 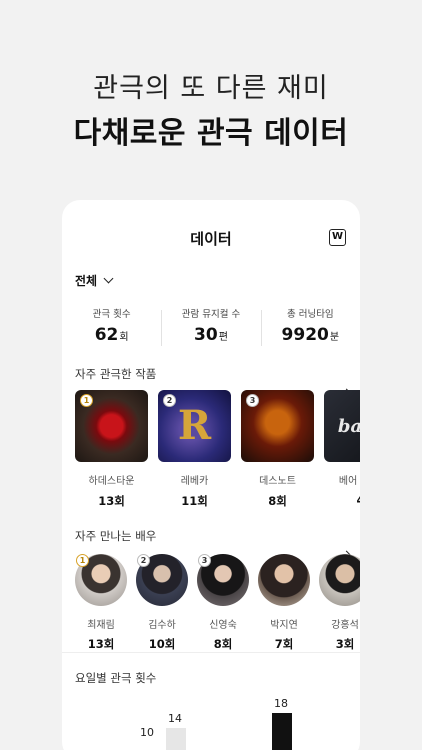 I want to click on actors-list: 1 최재림 13회 2 김수하 10회 3 신영숙 8회 박지연 7회 강홍석, so click(x=217, y=603).